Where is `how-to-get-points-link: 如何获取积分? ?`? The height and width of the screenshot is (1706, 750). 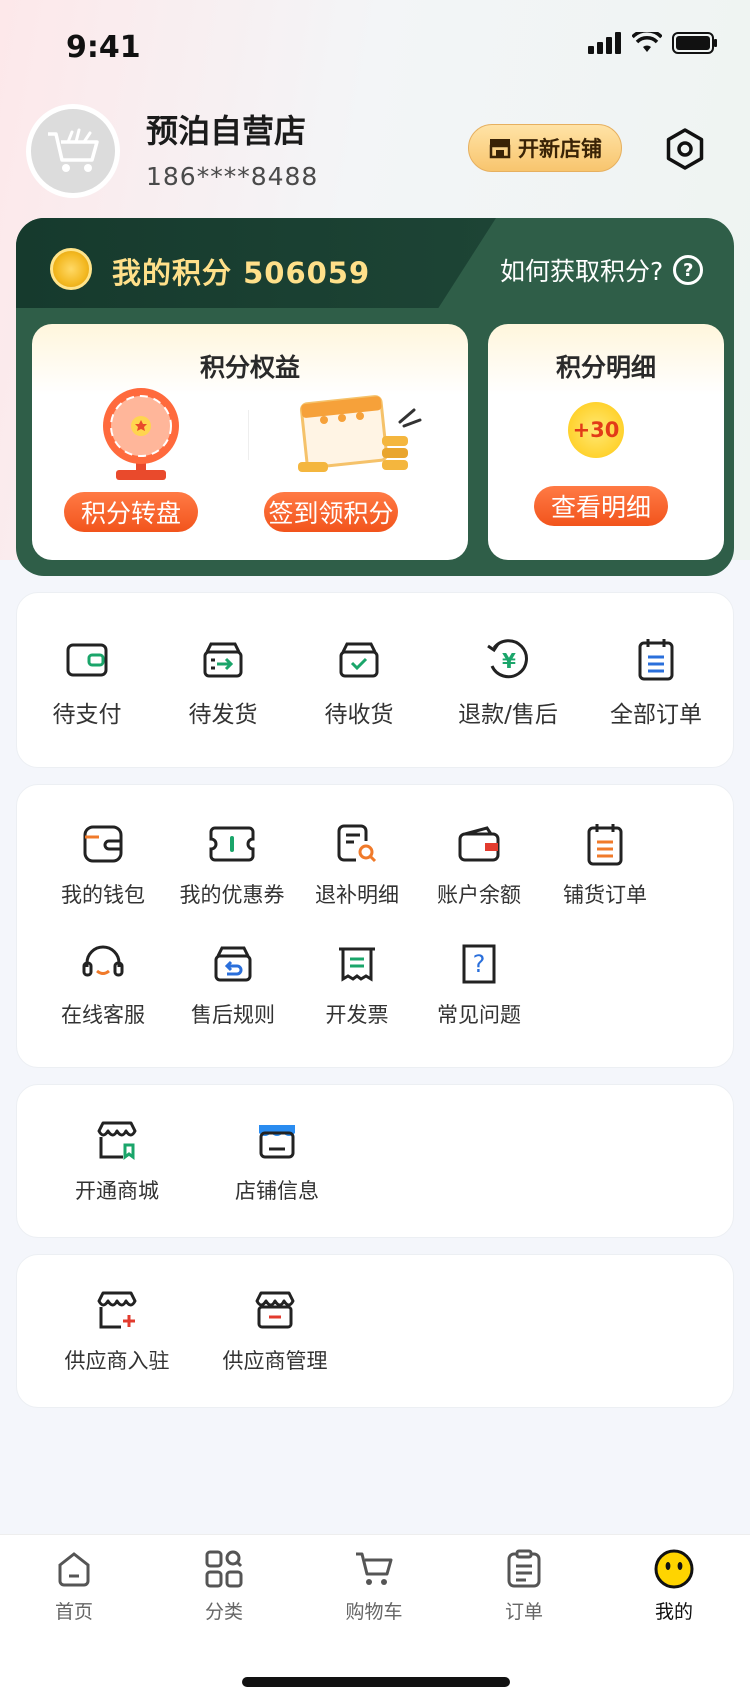
how-to-get-points-link: 如何获取积分? ? is located at coordinates (602, 270).